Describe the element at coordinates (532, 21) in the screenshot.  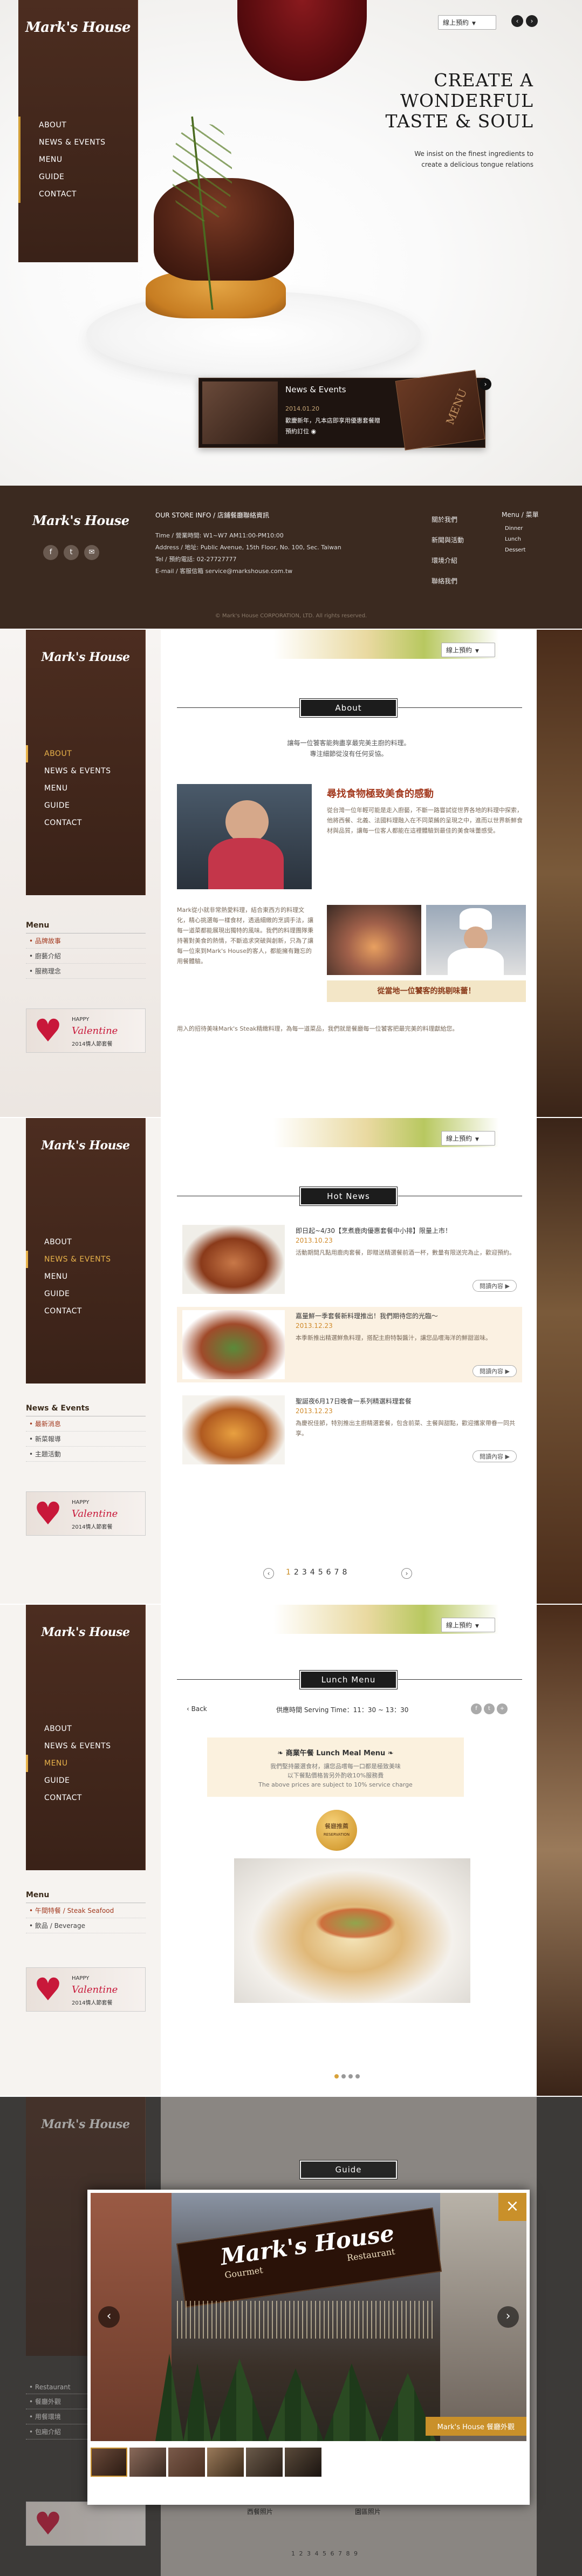
I see `next-arrow-icon: ›` at that location.